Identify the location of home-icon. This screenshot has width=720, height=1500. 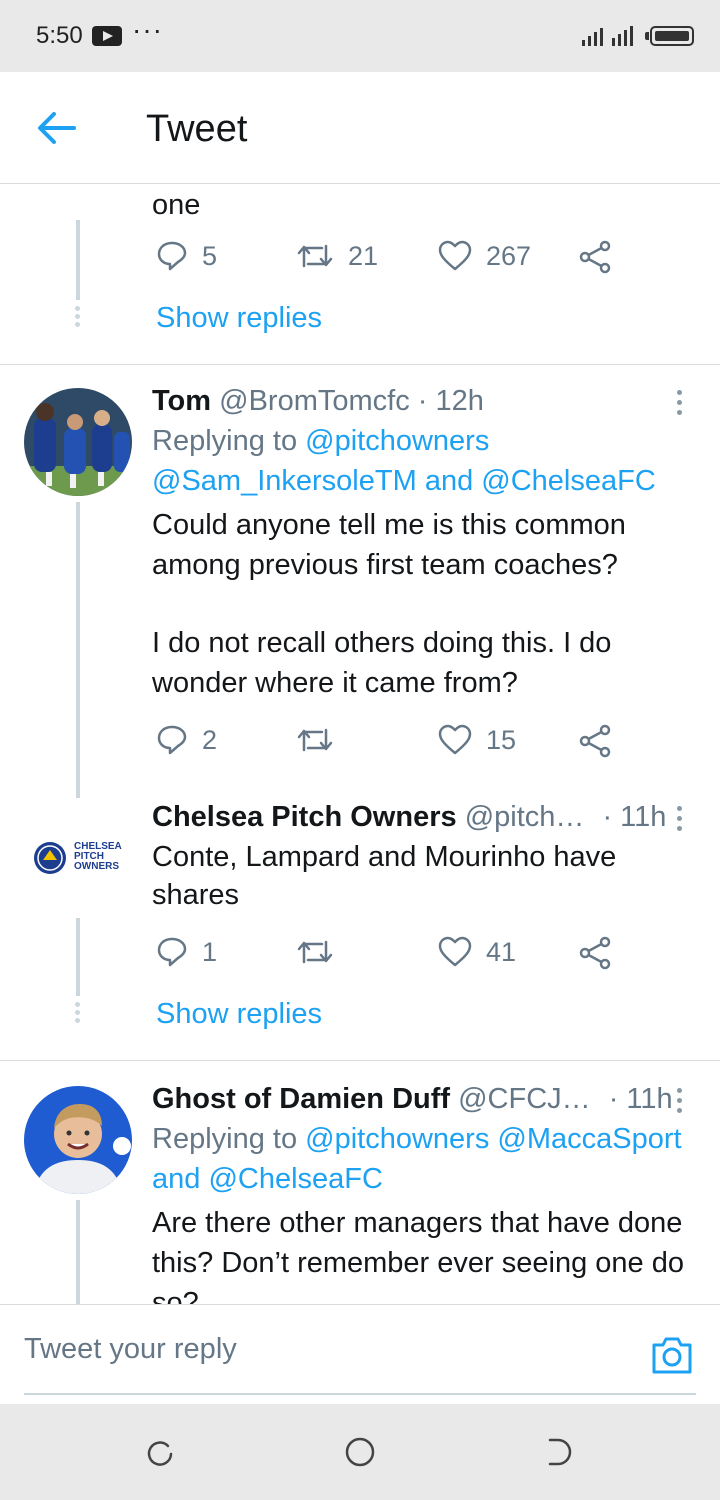
(360, 1452).